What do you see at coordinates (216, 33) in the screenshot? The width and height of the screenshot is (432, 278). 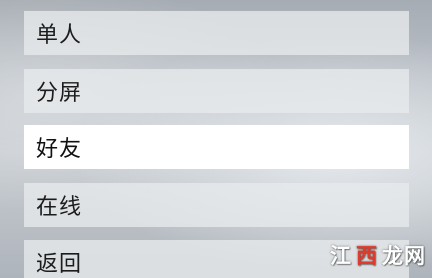 I see `menu-item-single-player: 单人` at bounding box center [216, 33].